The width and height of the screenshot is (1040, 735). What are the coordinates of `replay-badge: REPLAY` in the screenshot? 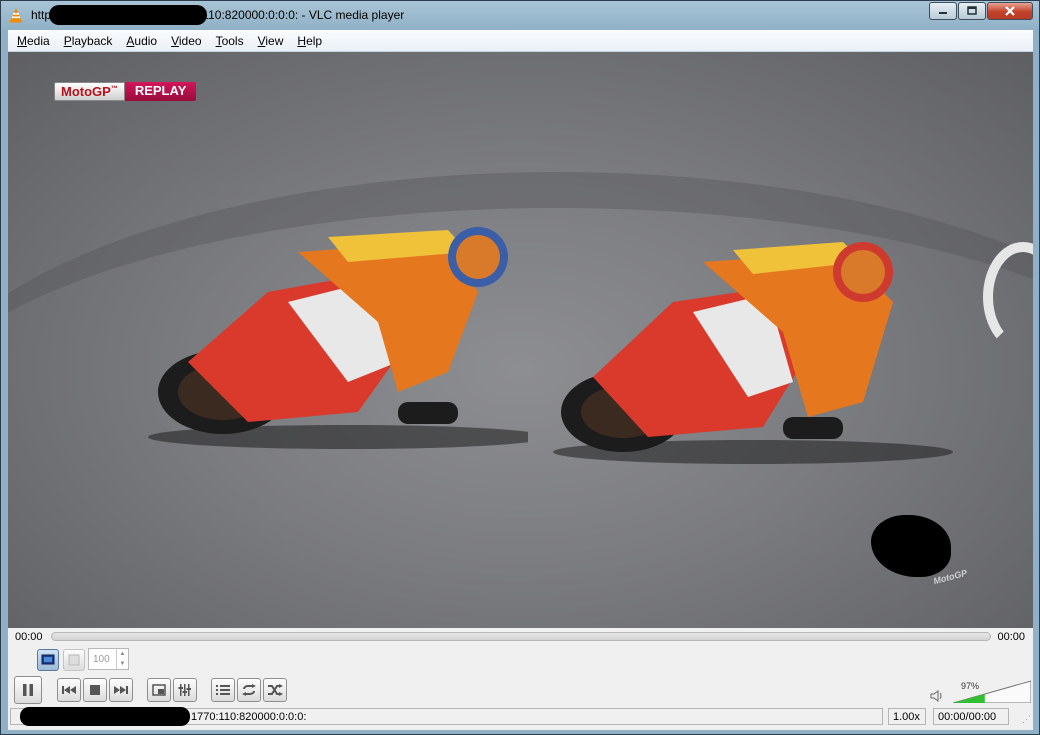 It's located at (160, 91).